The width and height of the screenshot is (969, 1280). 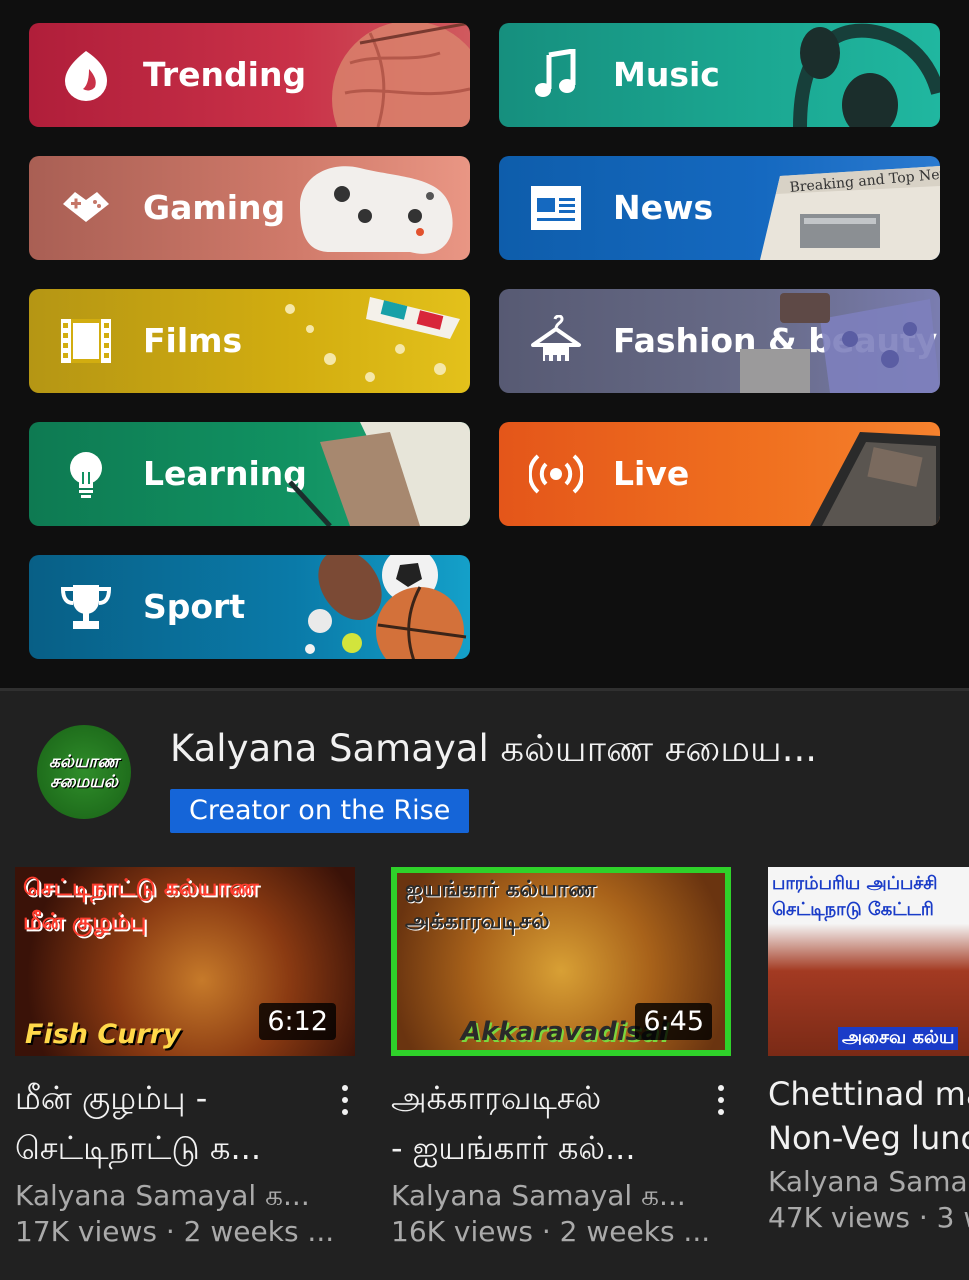 What do you see at coordinates (868, 1138) in the screenshot?
I see `video-title: Non-Veg lunc` at bounding box center [868, 1138].